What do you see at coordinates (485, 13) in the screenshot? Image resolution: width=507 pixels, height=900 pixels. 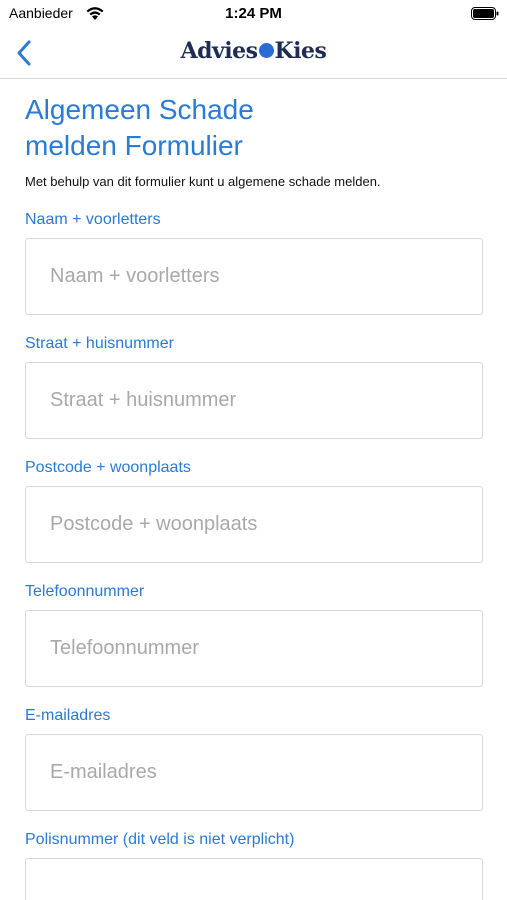 I see `battery-icon` at bounding box center [485, 13].